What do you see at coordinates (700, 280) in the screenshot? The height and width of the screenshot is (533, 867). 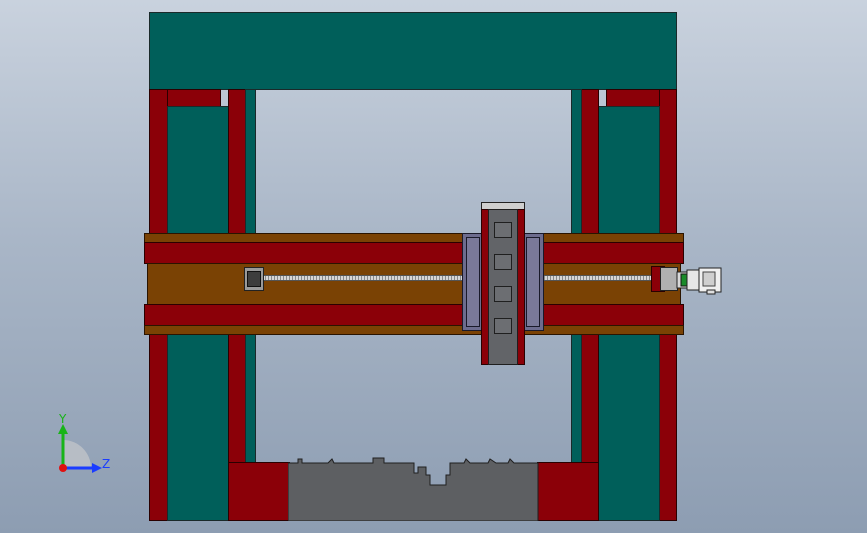 I see `motor` at bounding box center [700, 280].